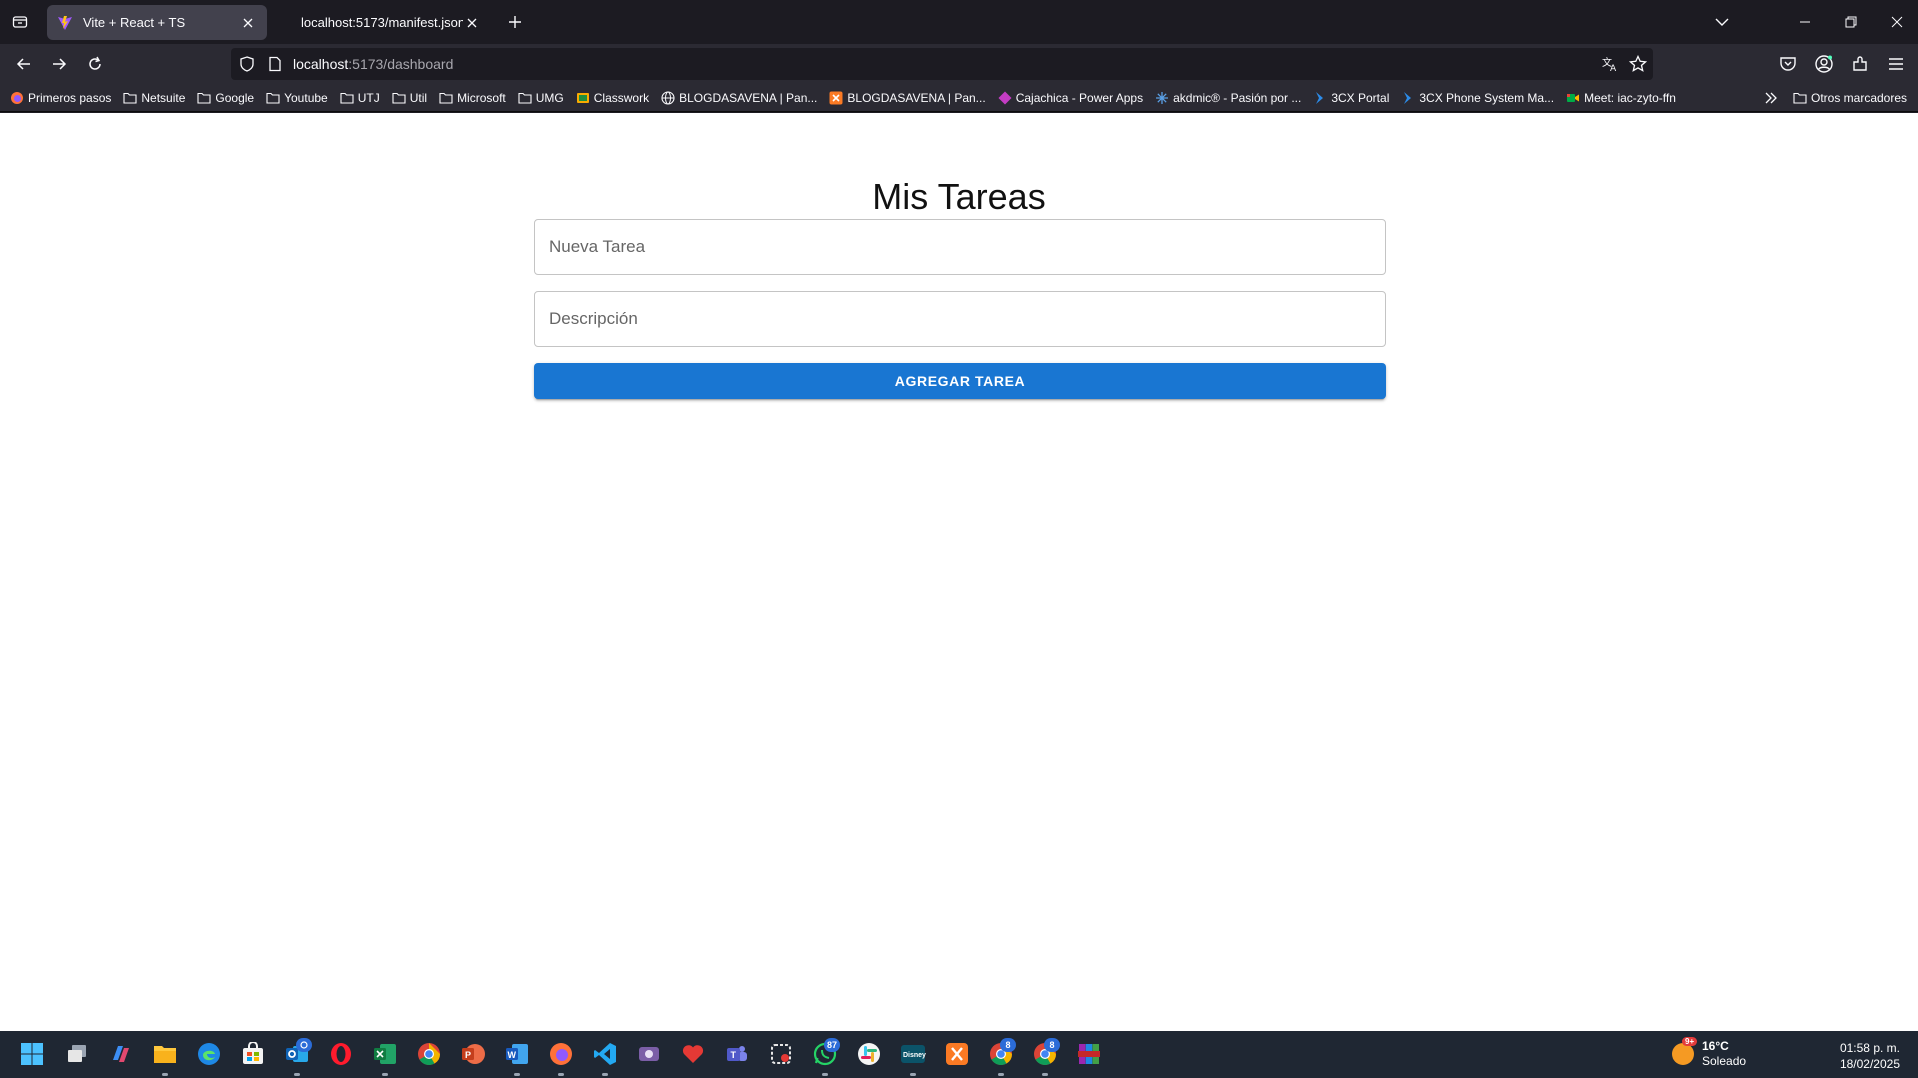 The image size is (1918, 1078). I want to click on bookmark-folder-youtube: Youtube, so click(297, 98).